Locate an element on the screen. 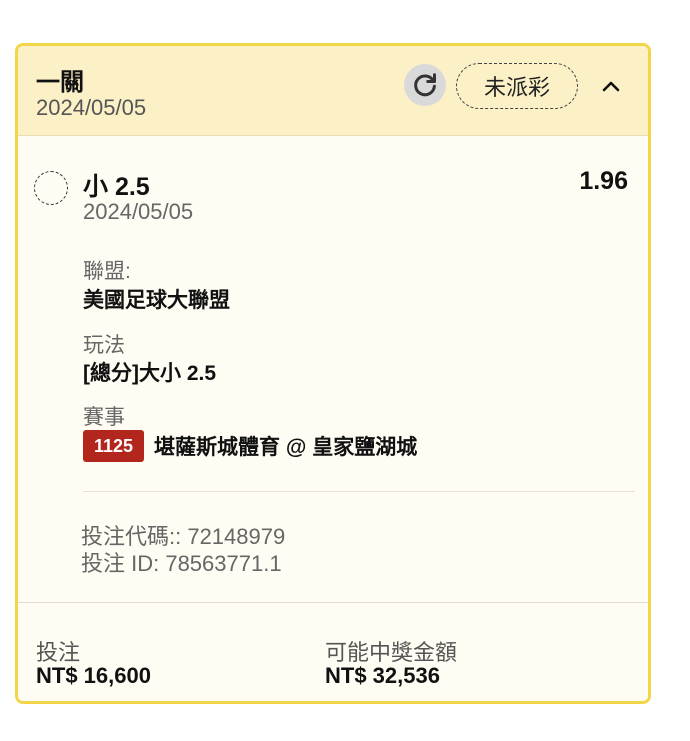  refresh-button is located at coordinates (425, 85).